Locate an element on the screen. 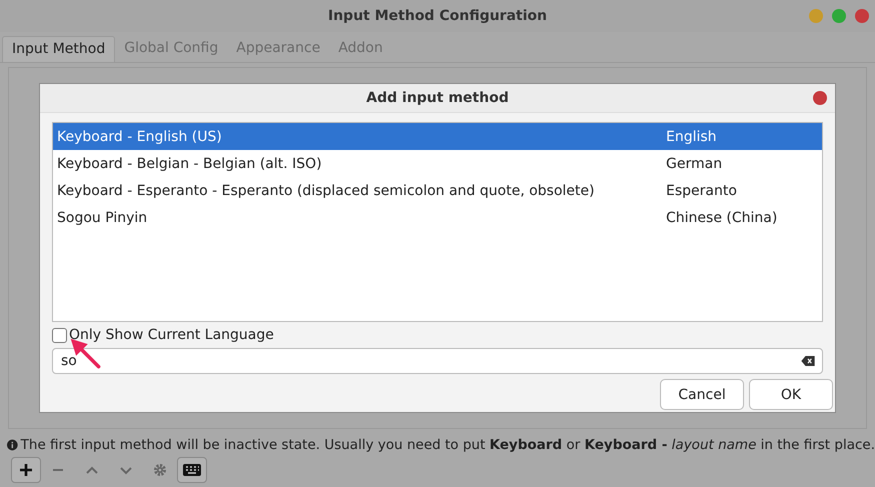 This screenshot has width=875, height=487. dialog-button: OK is located at coordinates (791, 394).